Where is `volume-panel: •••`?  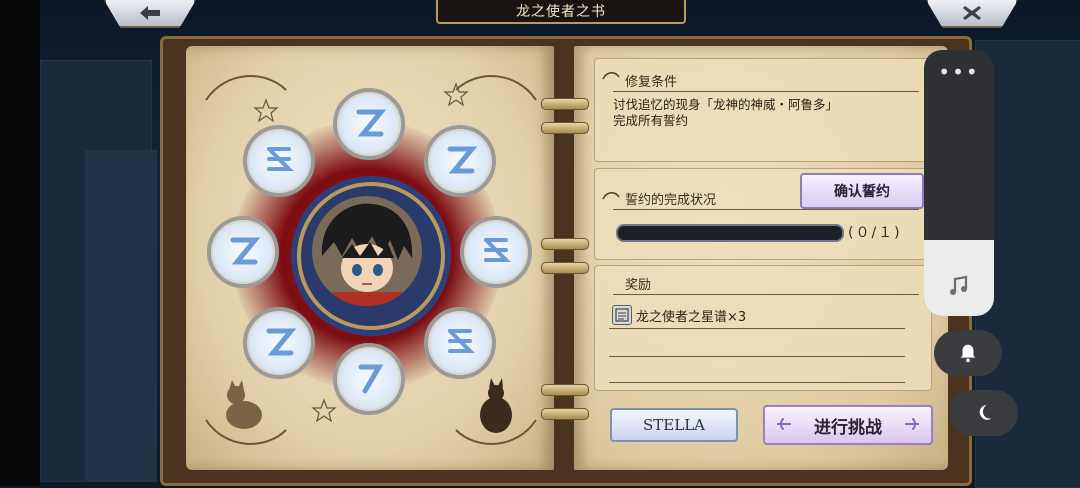
volume-panel: ••• is located at coordinates (959, 183).